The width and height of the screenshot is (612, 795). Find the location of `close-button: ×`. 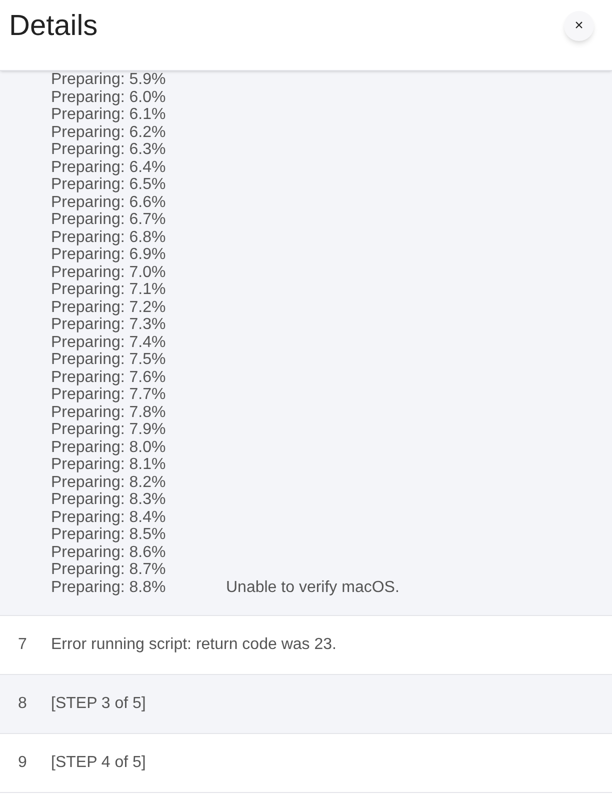

close-button: × is located at coordinates (579, 26).